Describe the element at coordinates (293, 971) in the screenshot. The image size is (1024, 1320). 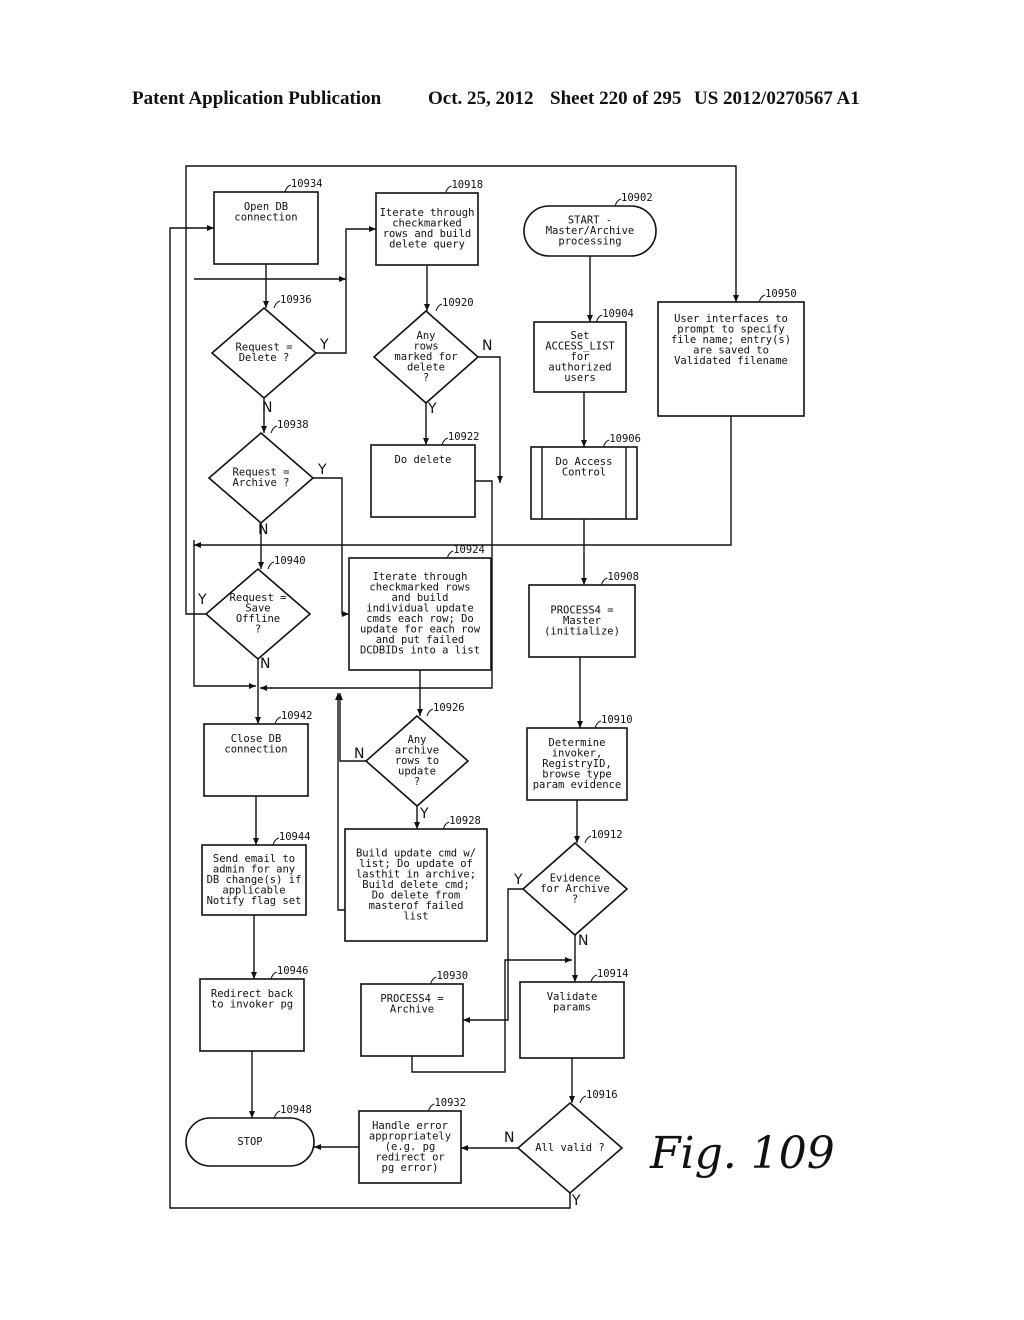
I see `reference-number: 10946` at that location.